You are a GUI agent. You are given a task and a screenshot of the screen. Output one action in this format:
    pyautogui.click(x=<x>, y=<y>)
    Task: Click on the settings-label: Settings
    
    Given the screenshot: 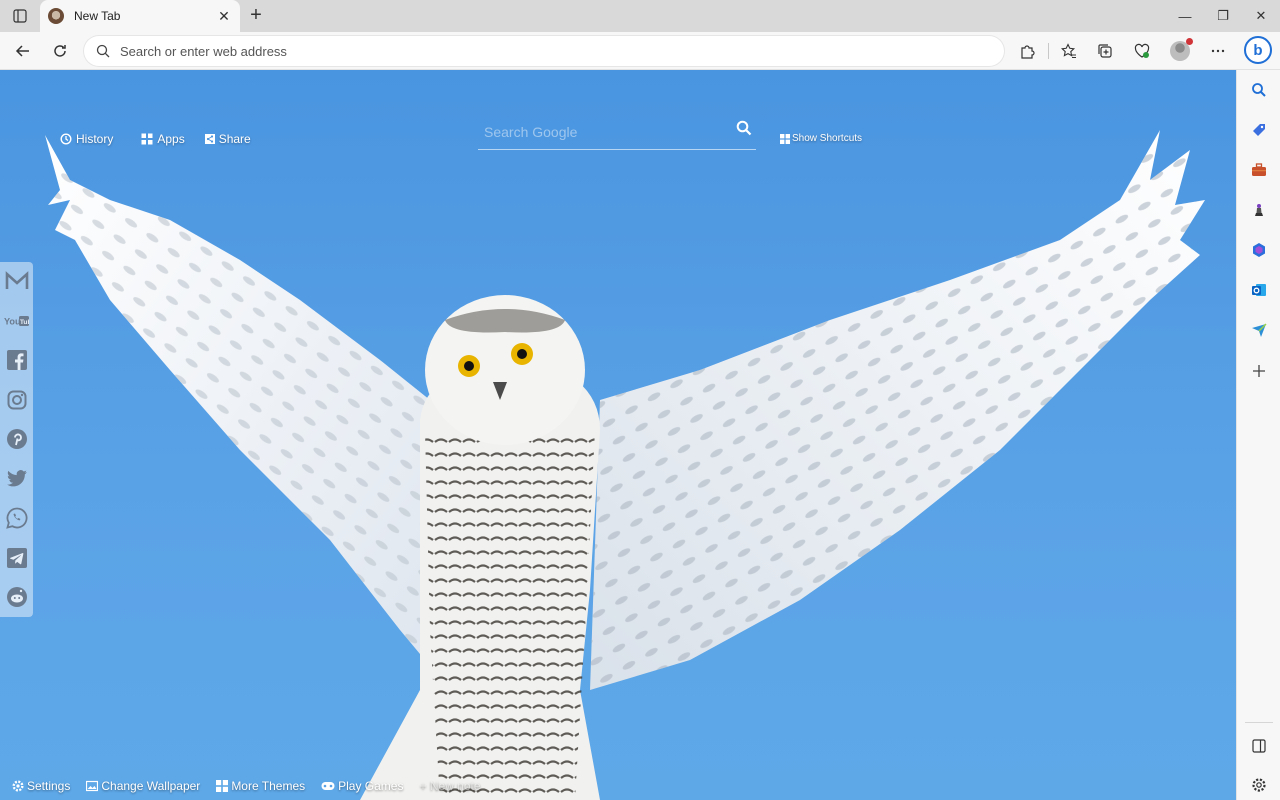 What is the action you would take?
    pyautogui.click(x=49, y=786)
    